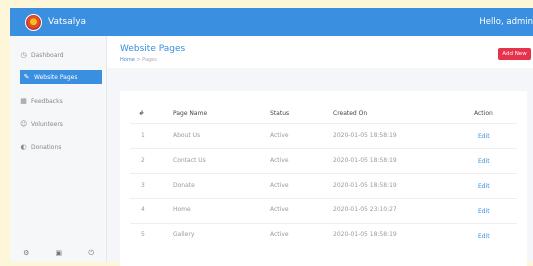 Image resolution: width=533 pixels, height=266 pixels. Describe the element at coordinates (280, 113) in the screenshot. I see `column-header-status: Status` at that location.